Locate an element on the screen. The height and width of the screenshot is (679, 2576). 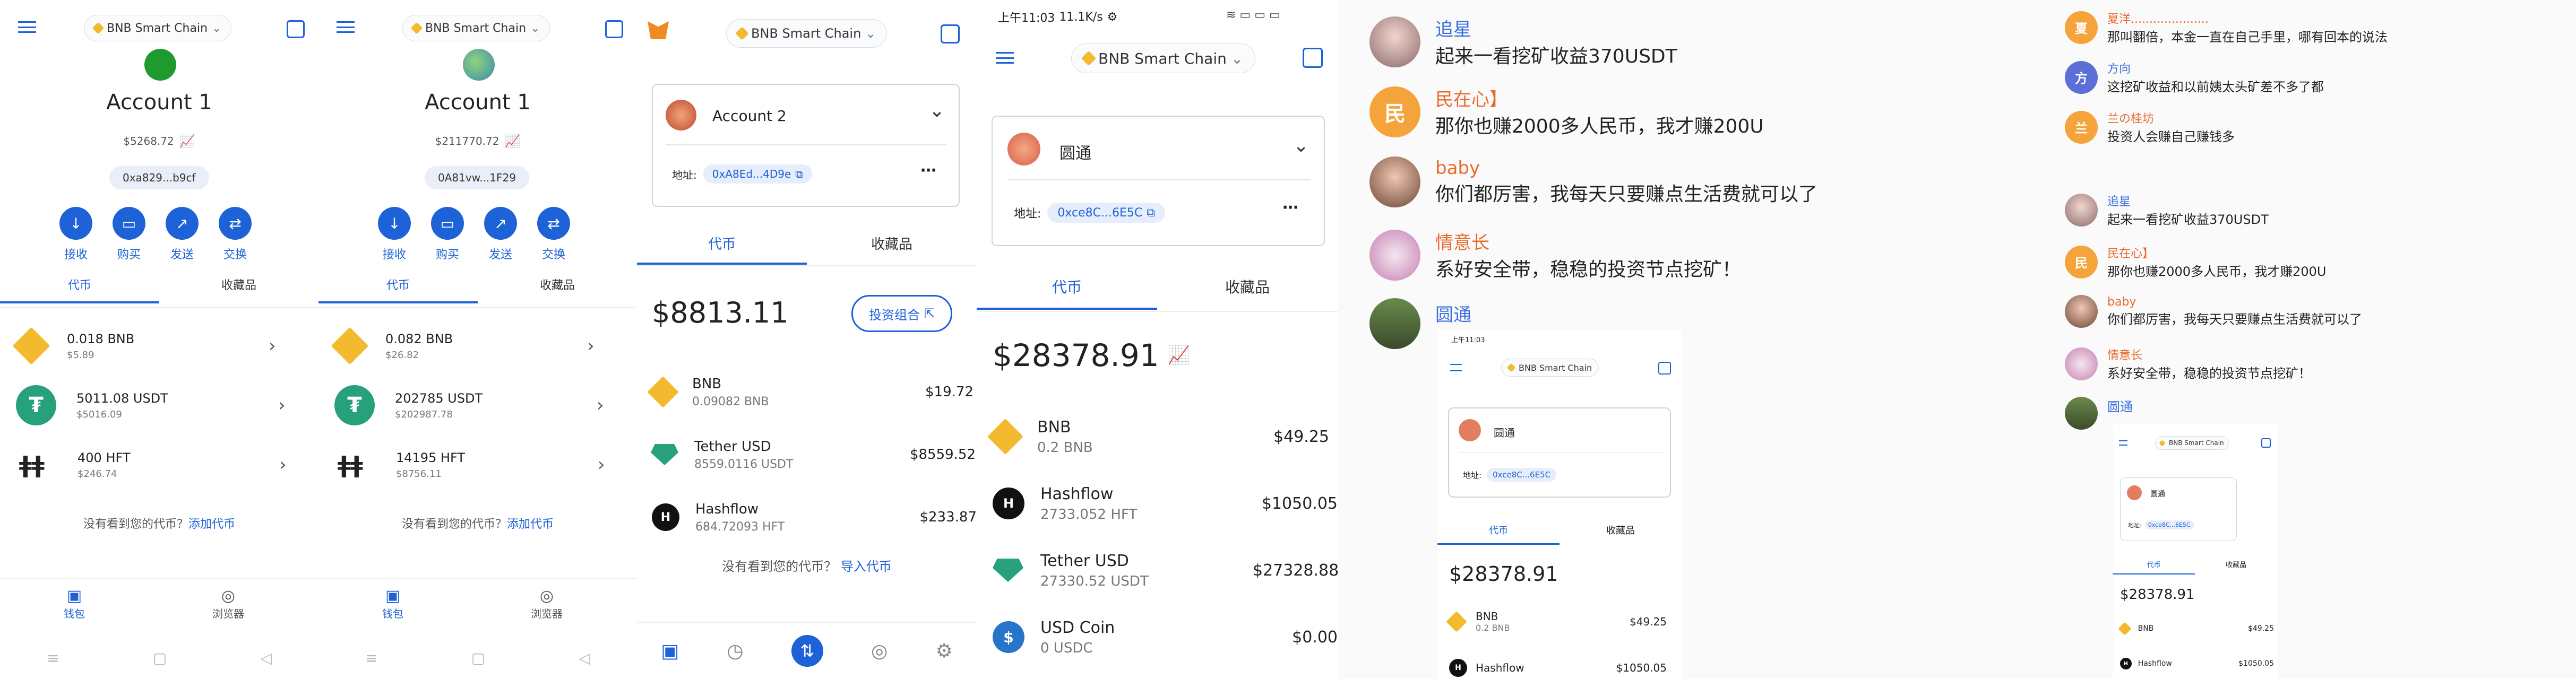
token-row: ₮ 202785 USDT $202987.78 › is located at coordinates (478, 406).